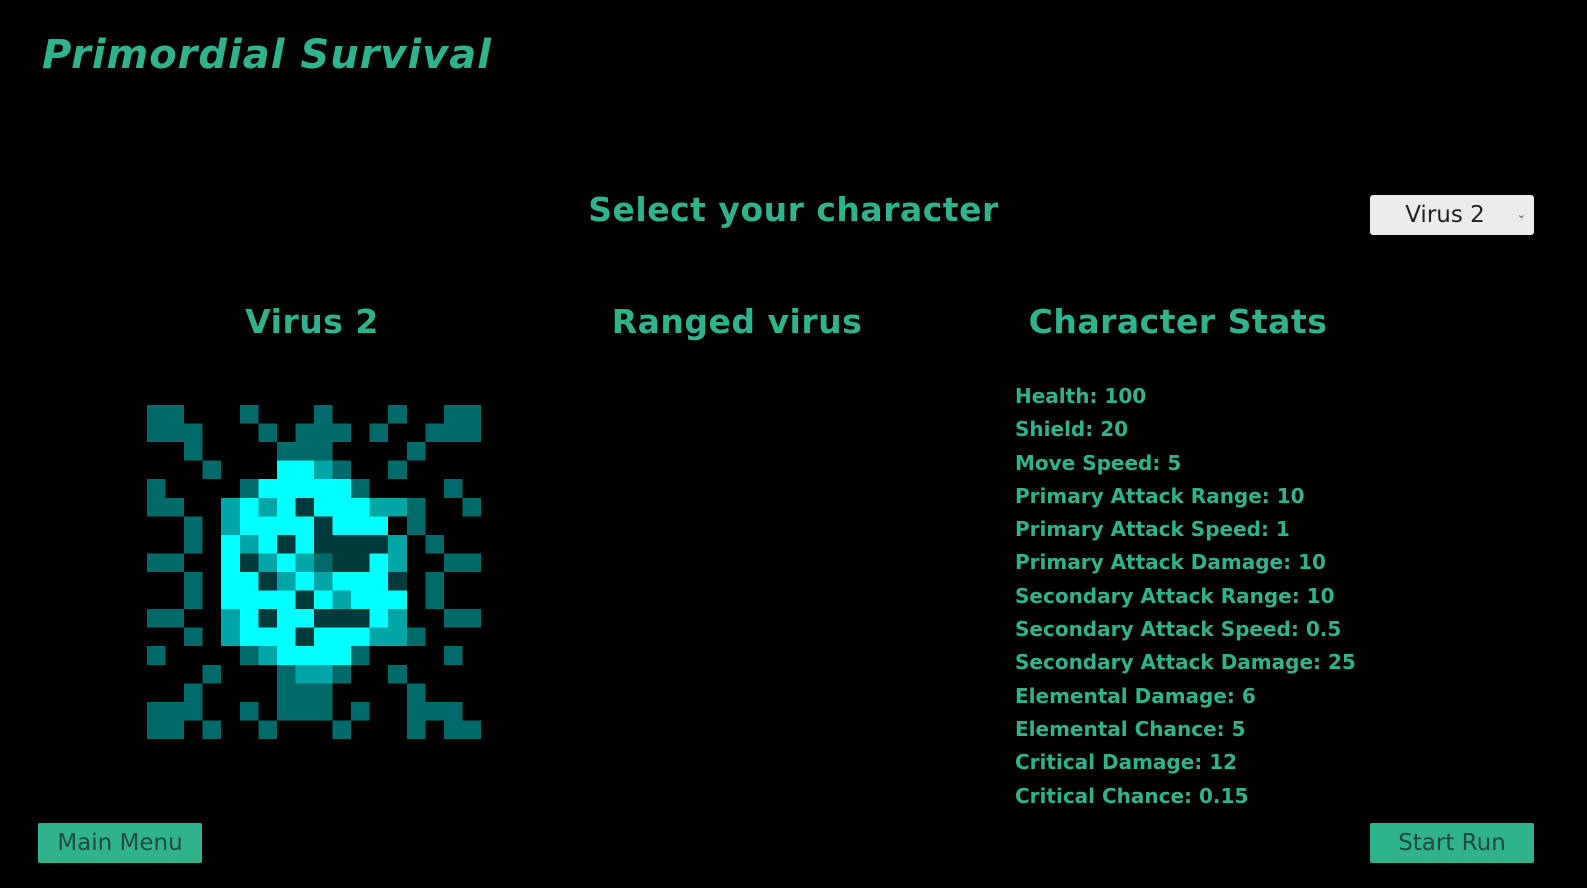 The height and width of the screenshot is (888, 1587). I want to click on stat-move-speed: Move Speed: 5, so click(1098, 462).